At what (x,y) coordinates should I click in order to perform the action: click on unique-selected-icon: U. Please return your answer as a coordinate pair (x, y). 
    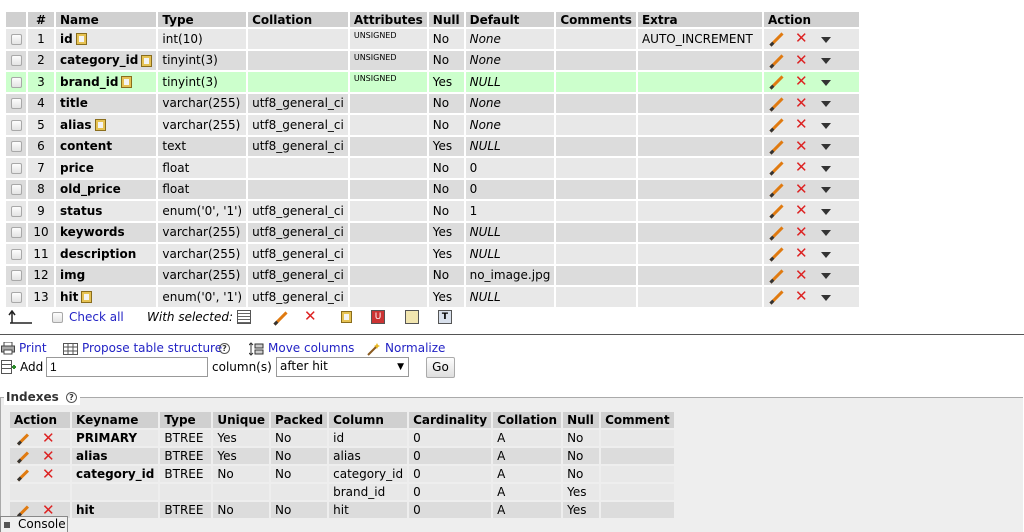
    Looking at the image, I should click on (378, 317).